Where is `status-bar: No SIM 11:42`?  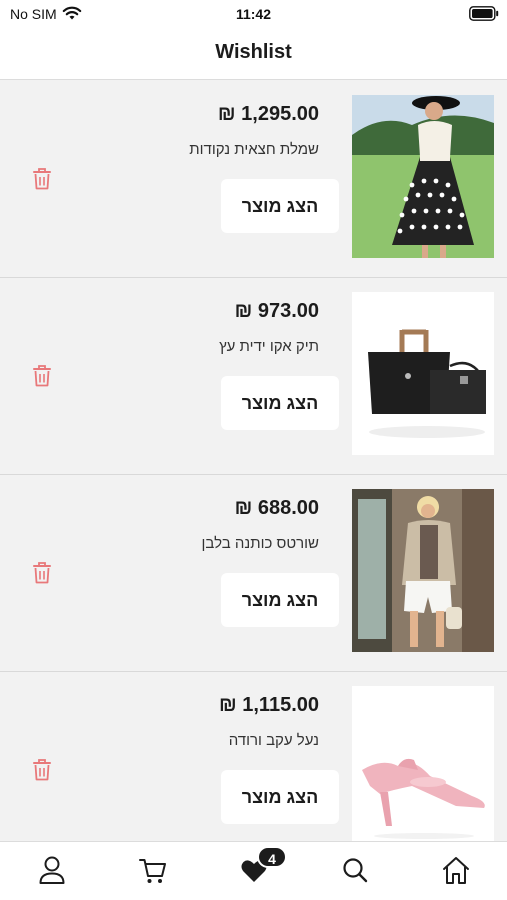 status-bar: No SIM 11:42 is located at coordinates (253, 14).